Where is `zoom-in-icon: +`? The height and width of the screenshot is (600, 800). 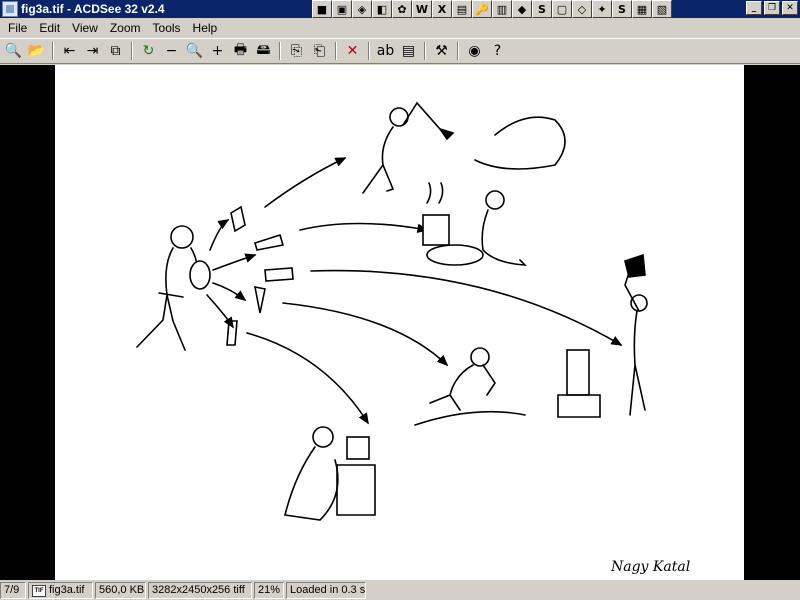 zoom-in-icon: + is located at coordinates (217, 51).